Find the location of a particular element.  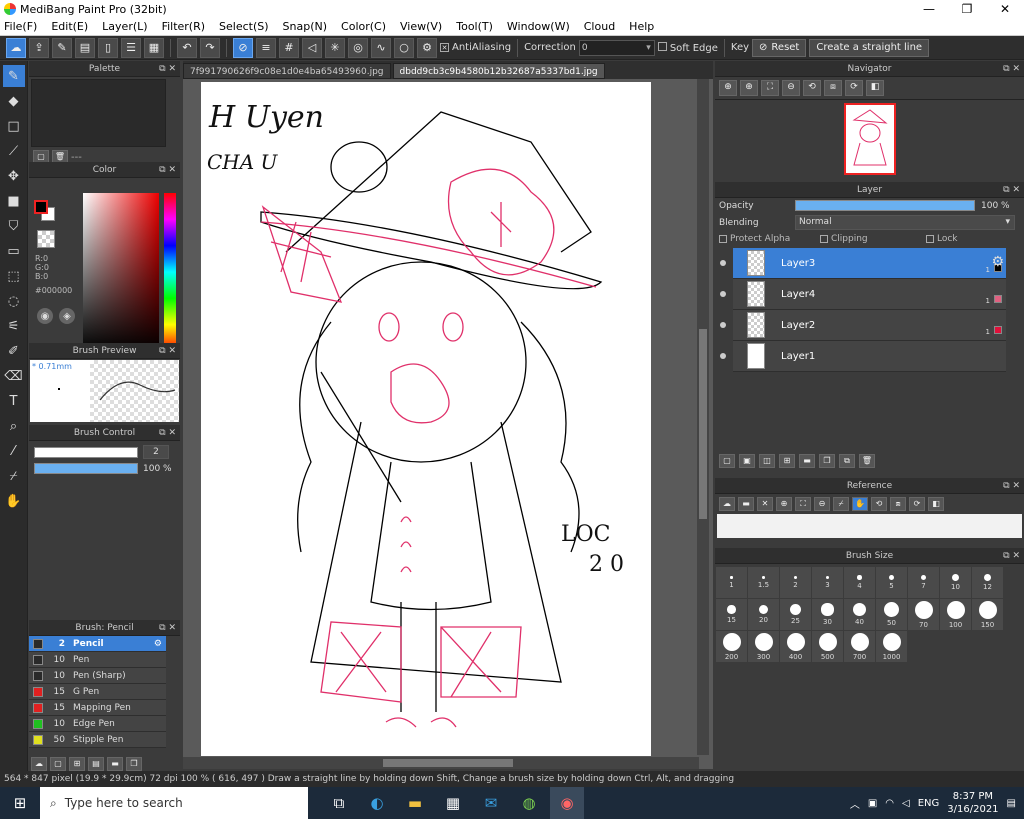

lock-checkbox: Lock is located at coordinates (942, 239).